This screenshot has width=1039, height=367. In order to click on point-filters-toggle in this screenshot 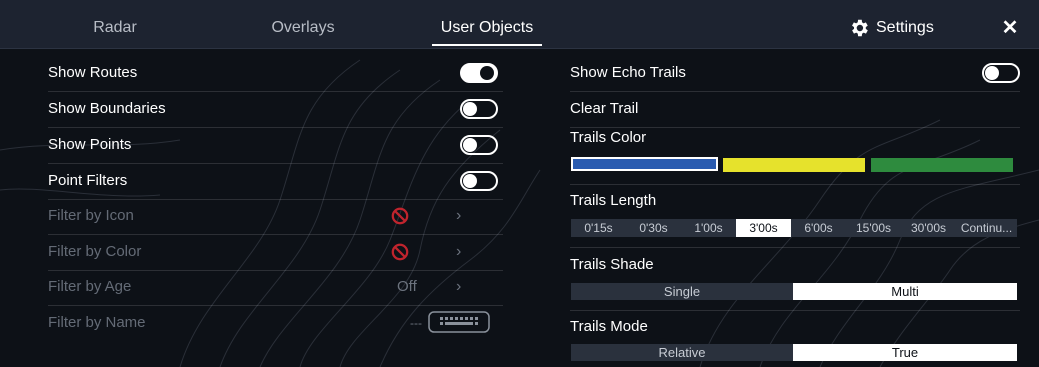, I will do `click(479, 181)`.